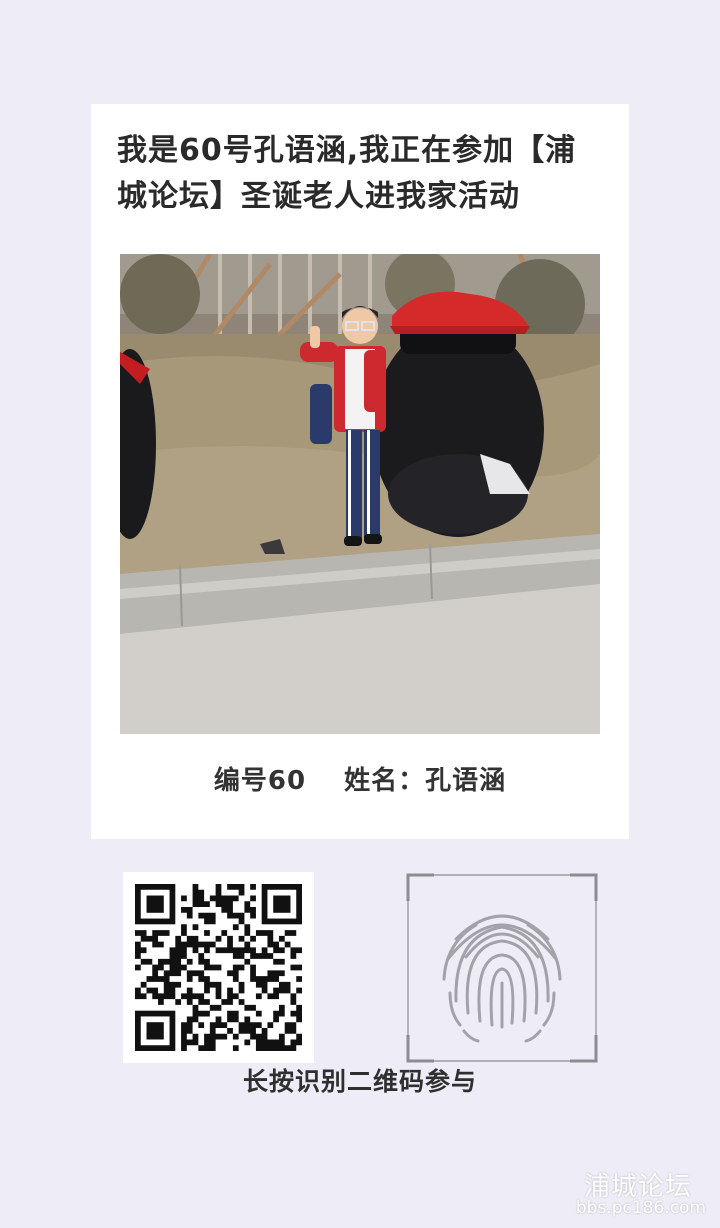 The image size is (720, 1228). What do you see at coordinates (218, 967) in the screenshot?
I see `qr-code-icon` at bounding box center [218, 967].